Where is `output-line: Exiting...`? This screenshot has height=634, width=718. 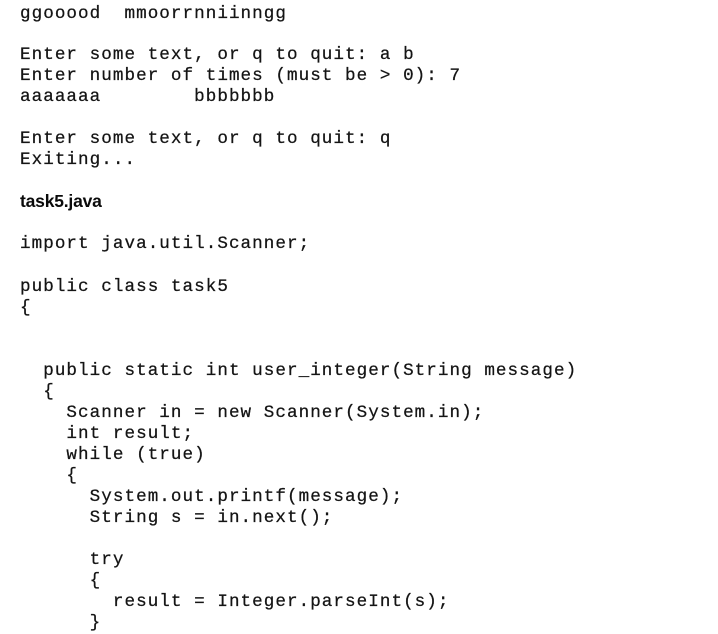
output-line: Exiting... is located at coordinates (78, 160).